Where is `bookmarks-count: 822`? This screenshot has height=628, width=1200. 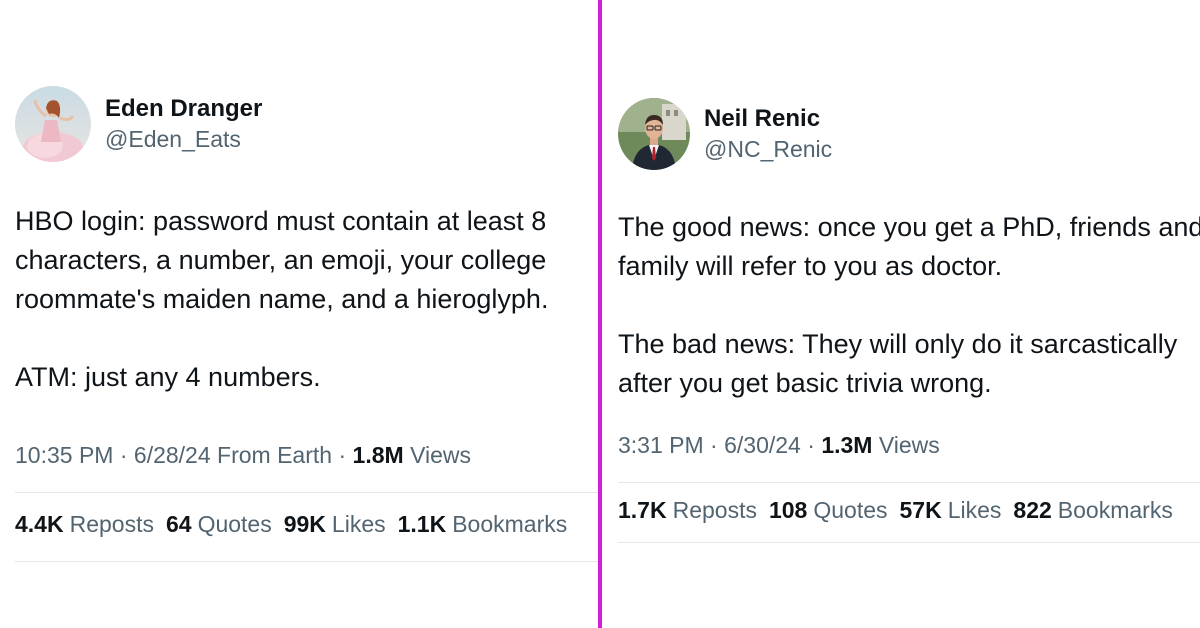 bookmarks-count: 822 is located at coordinates (1032, 510).